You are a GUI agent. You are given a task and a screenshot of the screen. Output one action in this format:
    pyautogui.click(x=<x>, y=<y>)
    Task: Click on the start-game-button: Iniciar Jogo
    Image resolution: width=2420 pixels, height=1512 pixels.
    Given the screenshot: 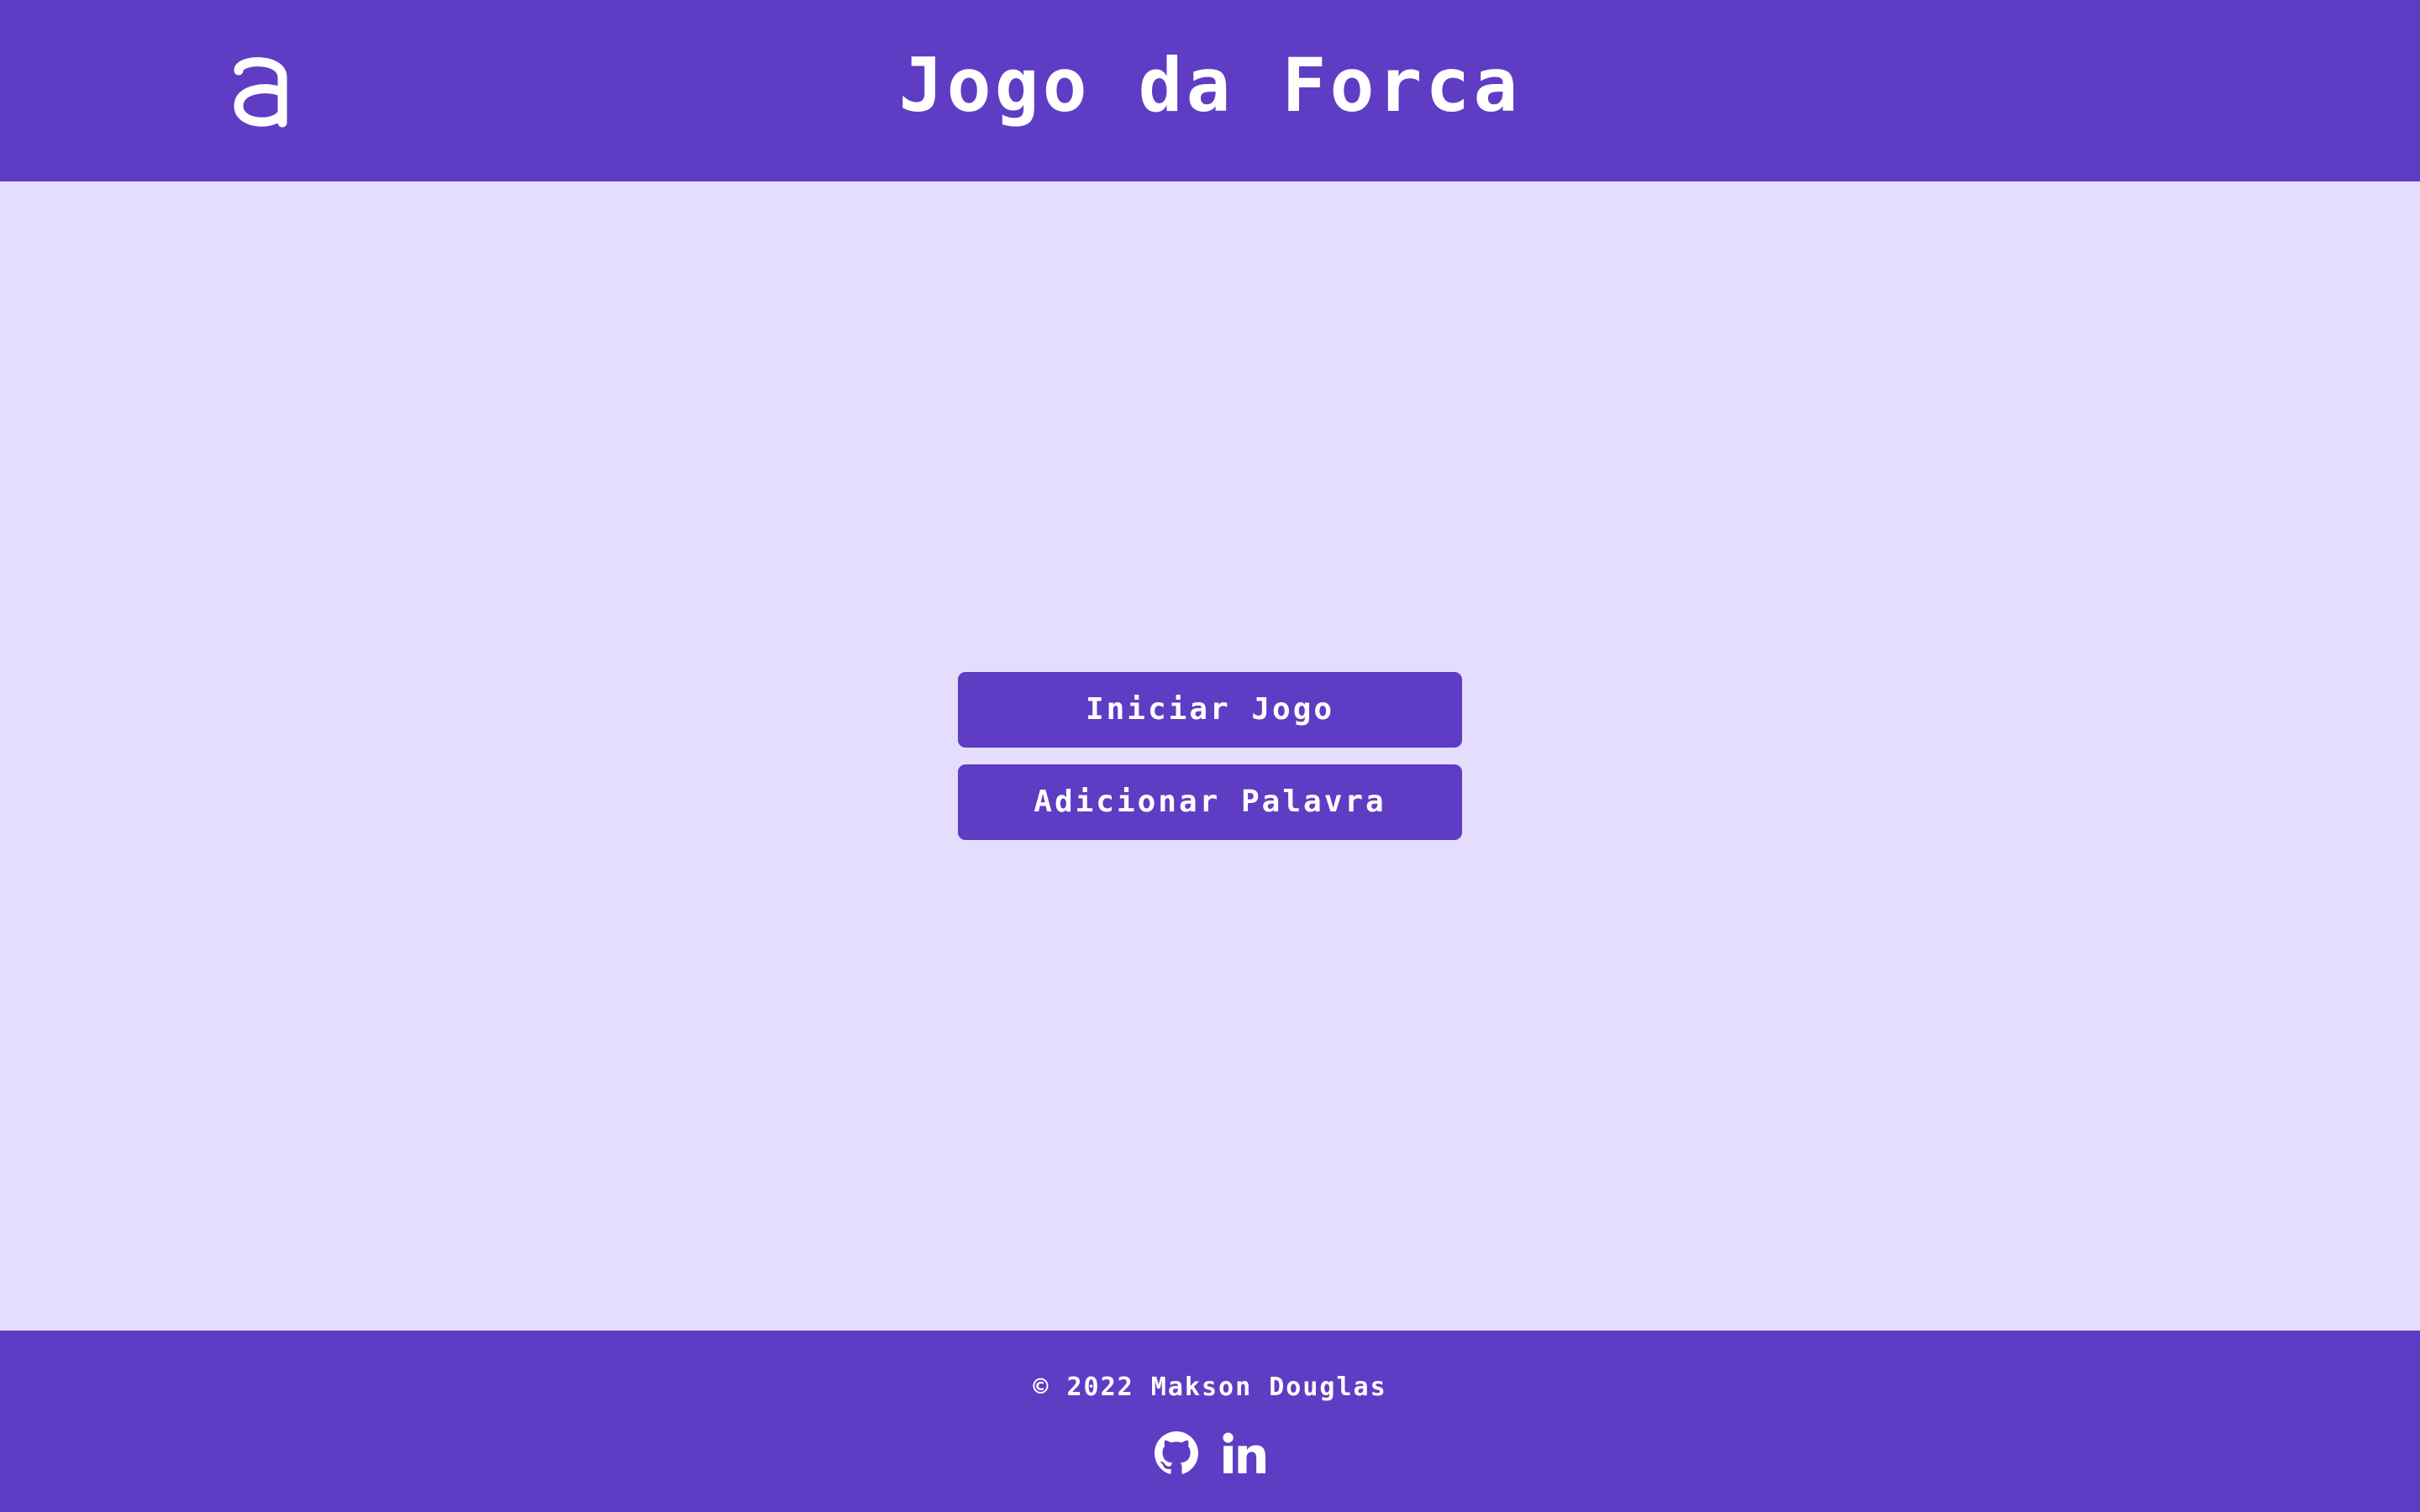 What is the action you would take?
    pyautogui.click(x=1210, y=710)
    